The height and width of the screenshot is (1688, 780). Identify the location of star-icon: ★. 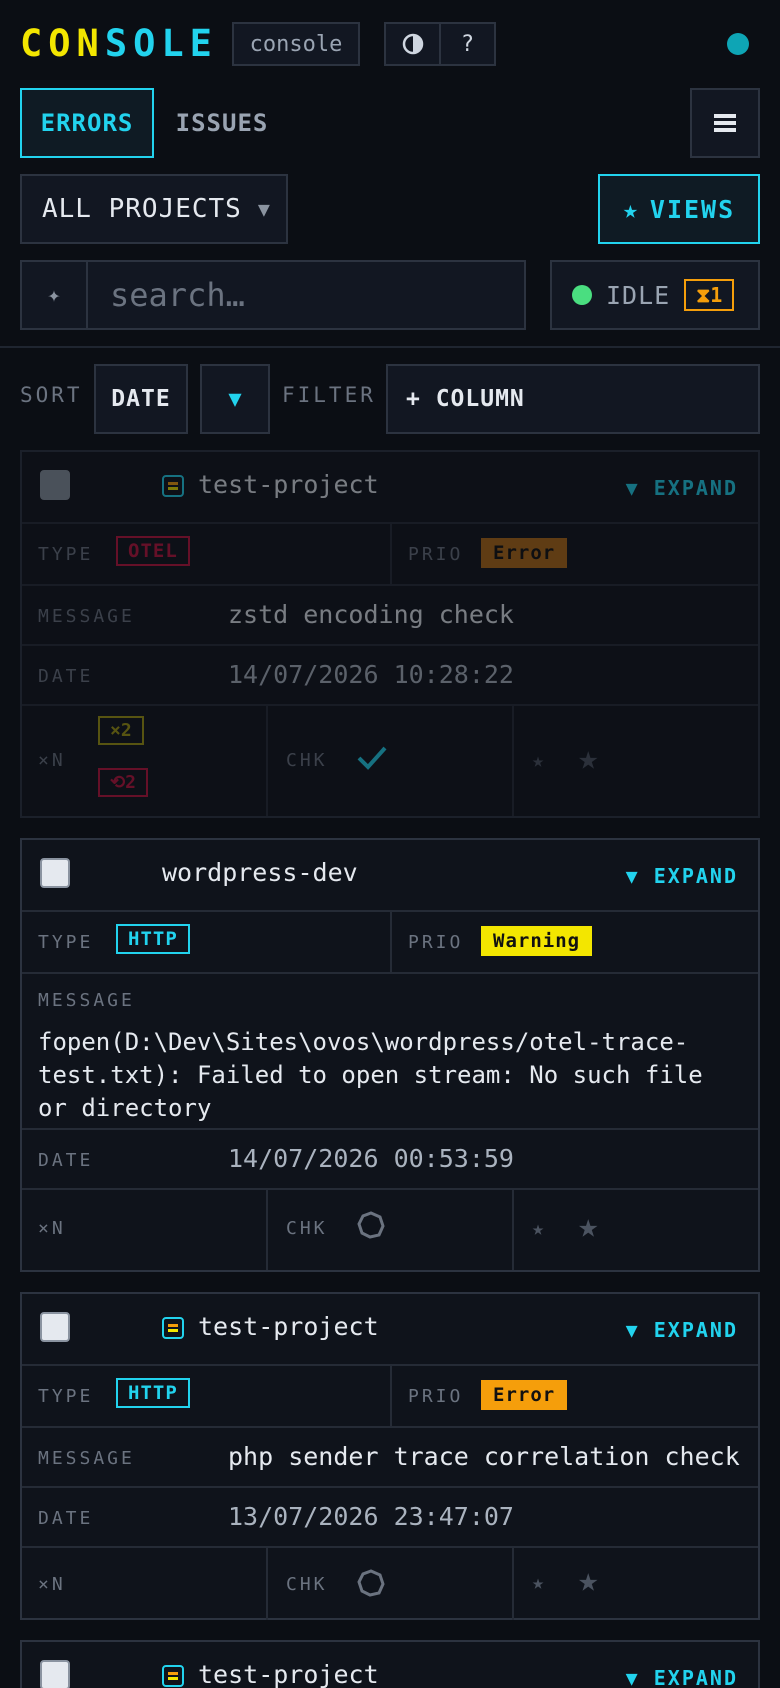
(631, 209).